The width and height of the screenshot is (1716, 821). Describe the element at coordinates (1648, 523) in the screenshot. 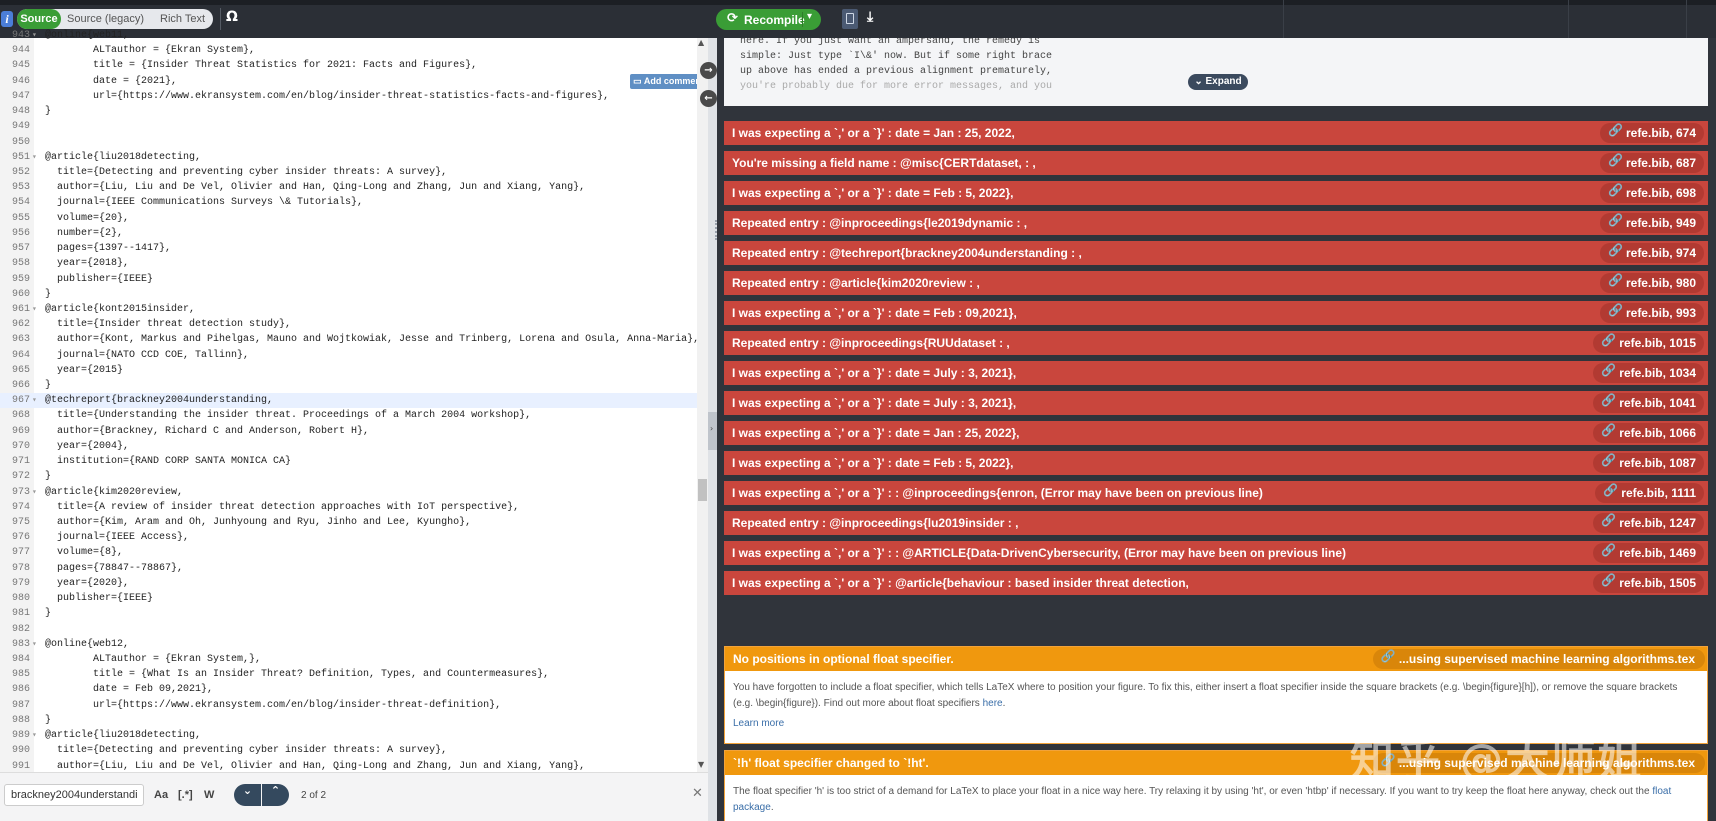

I see `error-location-link: 🔗 refe.bib, 1247` at that location.